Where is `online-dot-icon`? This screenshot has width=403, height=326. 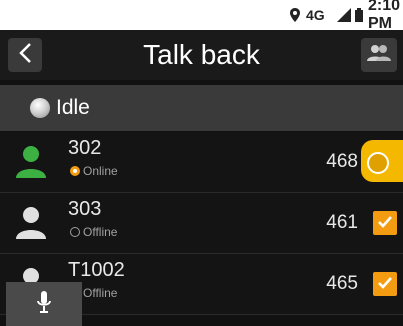 online-dot-icon is located at coordinates (75, 171).